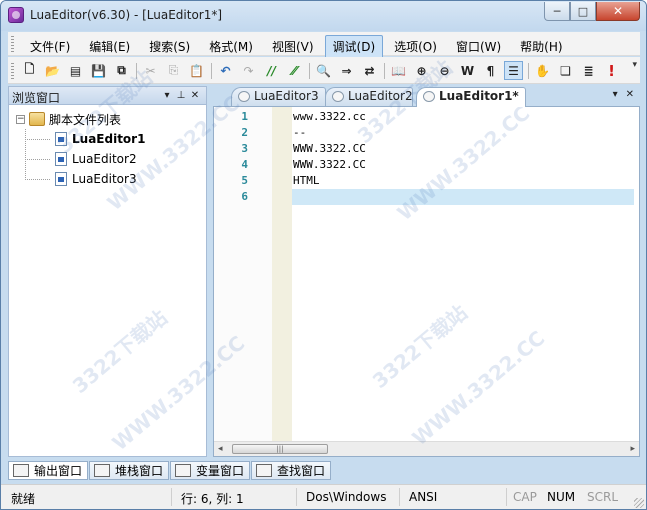 The image size is (647, 510). I want to click on line-number: 6, so click(244, 196).